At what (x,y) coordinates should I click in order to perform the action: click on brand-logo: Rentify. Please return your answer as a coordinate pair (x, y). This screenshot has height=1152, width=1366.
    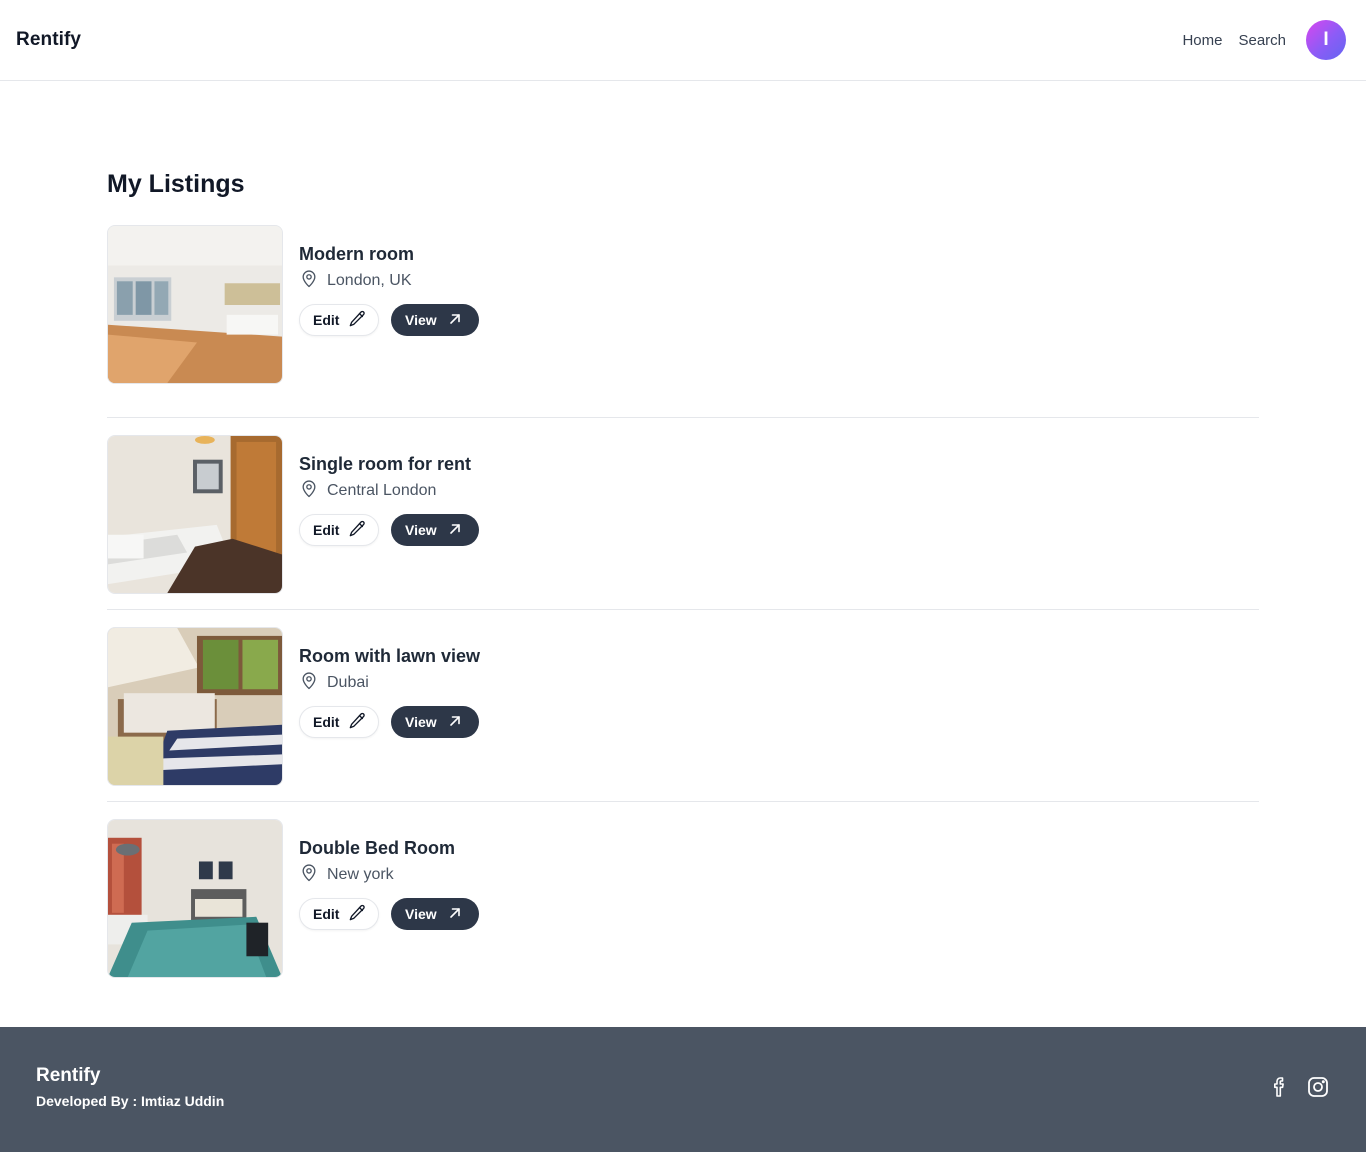
    Looking at the image, I should click on (48, 40).